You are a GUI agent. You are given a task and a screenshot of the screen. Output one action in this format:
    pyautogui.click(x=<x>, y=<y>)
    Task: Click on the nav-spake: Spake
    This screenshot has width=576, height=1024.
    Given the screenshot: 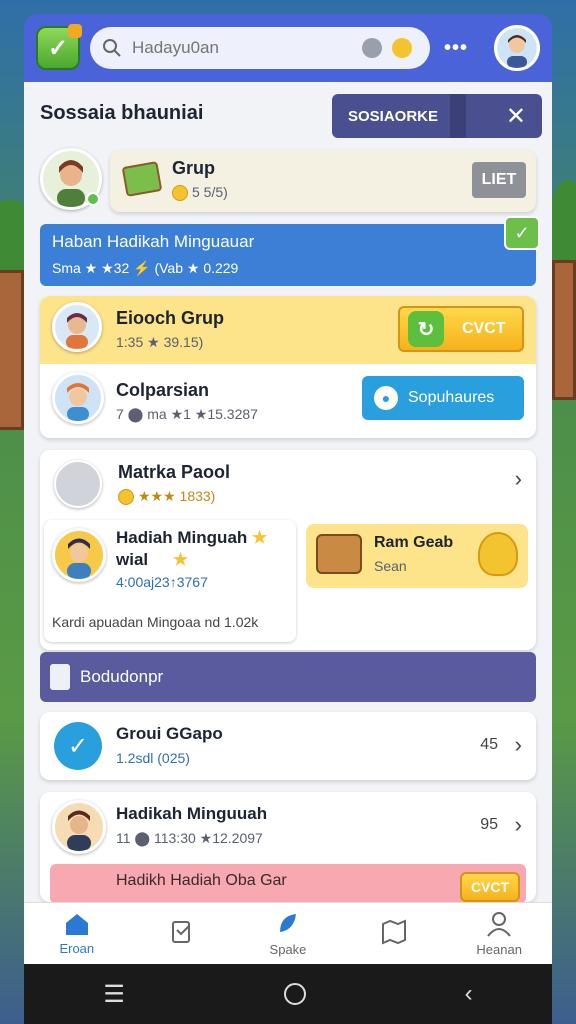 What is the action you would take?
    pyautogui.click(x=288, y=933)
    